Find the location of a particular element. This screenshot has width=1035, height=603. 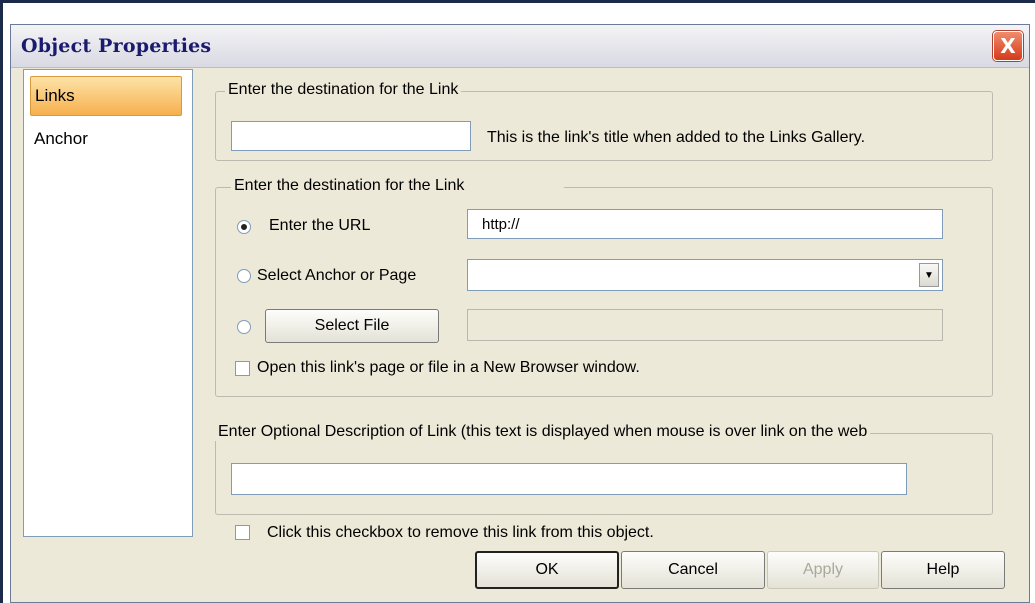

radio-selected-dot is located at coordinates (244, 227).